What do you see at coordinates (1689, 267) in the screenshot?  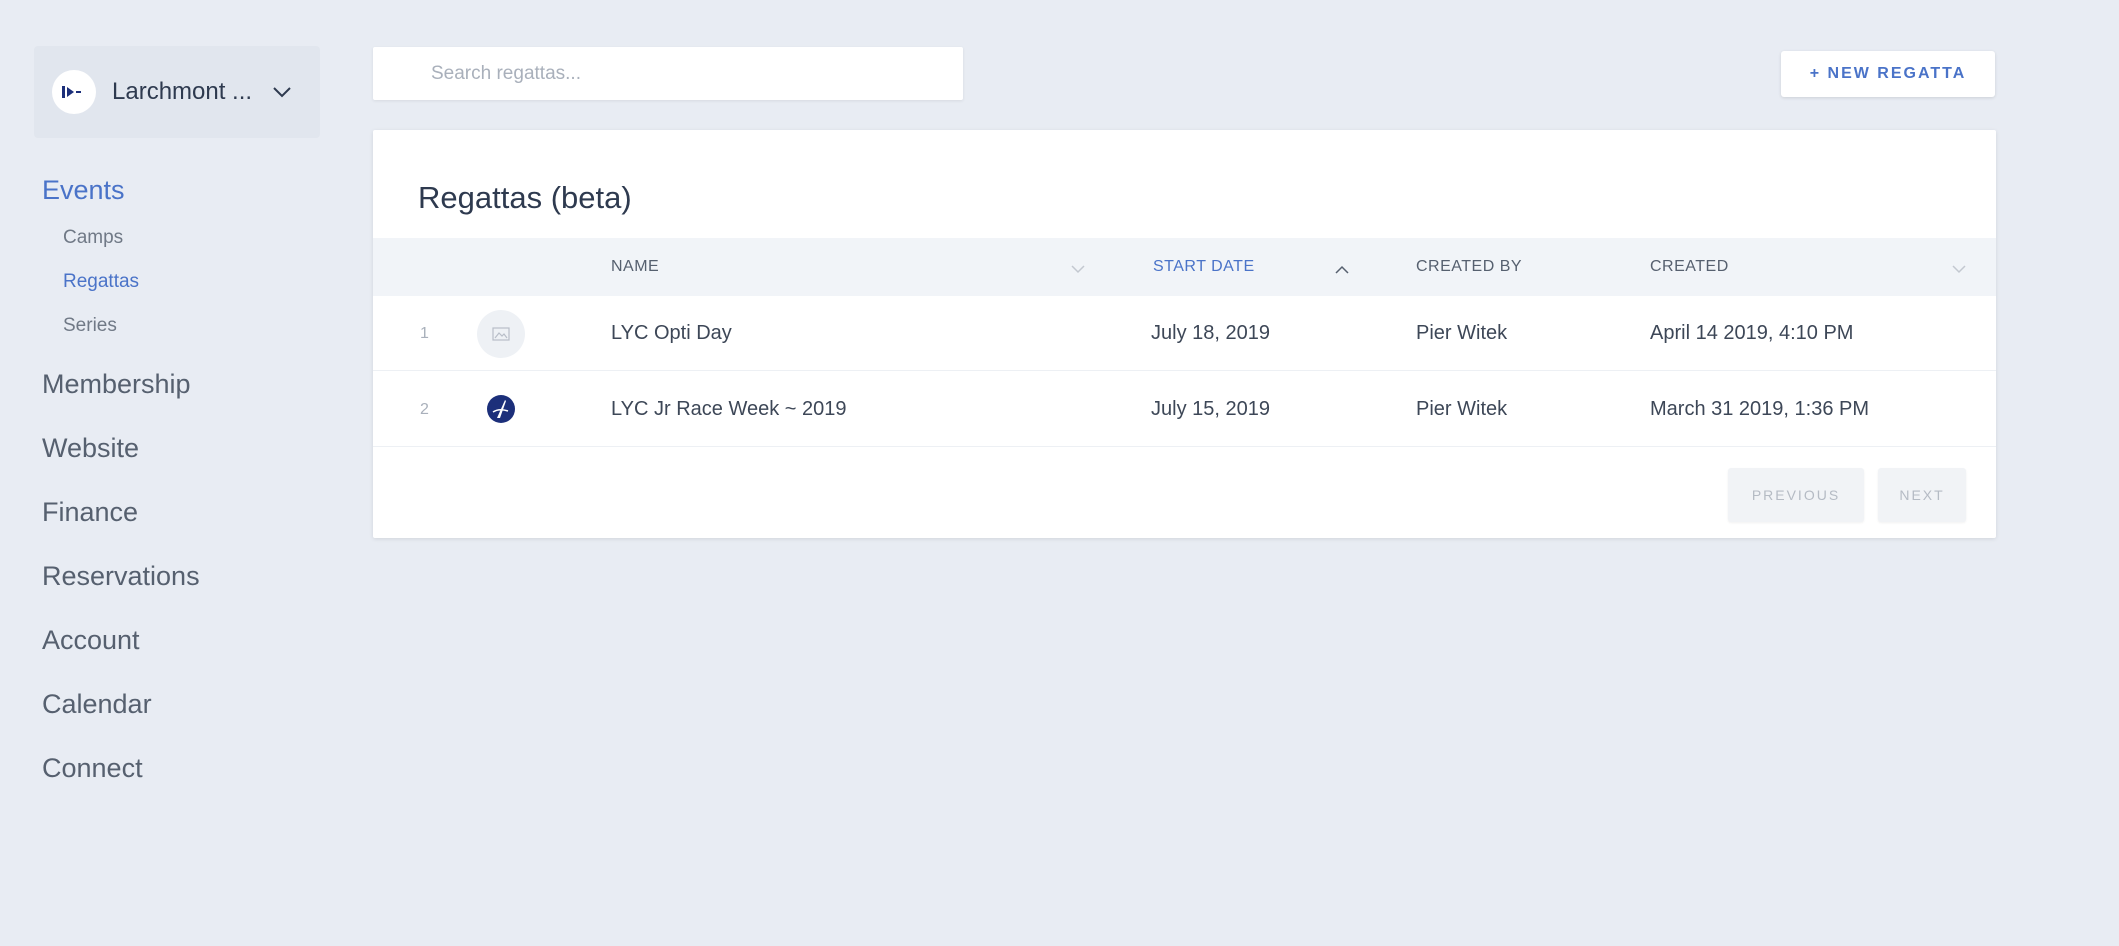 I see `column-header-created: CREATED` at bounding box center [1689, 267].